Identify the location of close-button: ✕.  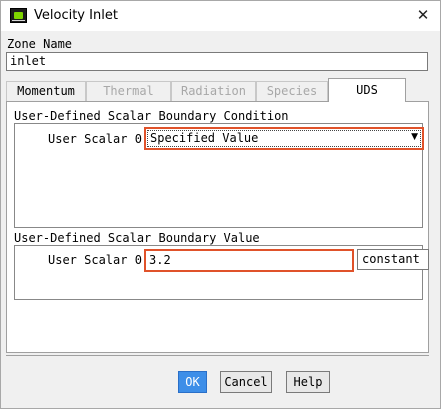
(423, 15).